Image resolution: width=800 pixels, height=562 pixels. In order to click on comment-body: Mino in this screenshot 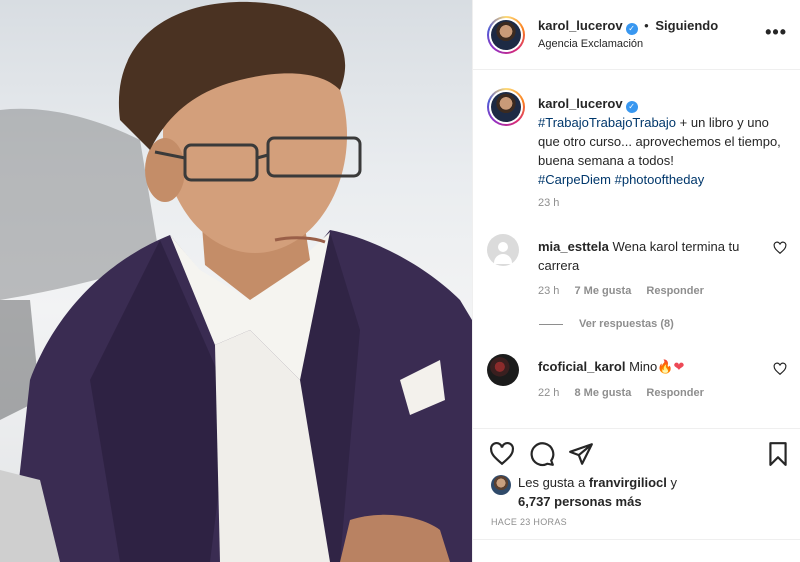, I will do `click(643, 366)`.